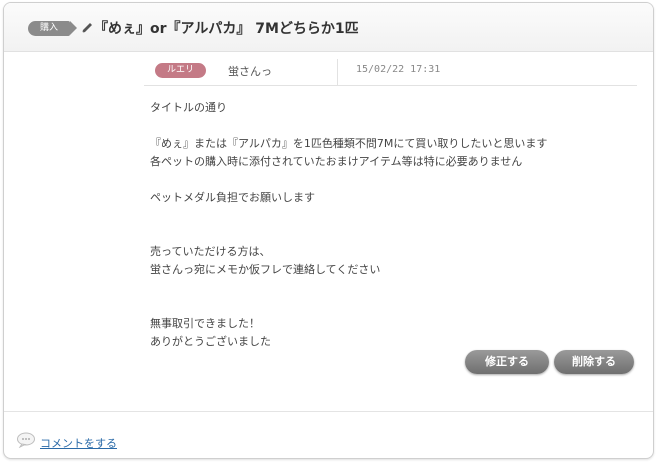 The width and height of the screenshot is (659, 465). What do you see at coordinates (250, 71) in the screenshot?
I see `author-name: 蛍さんっ` at bounding box center [250, 71].